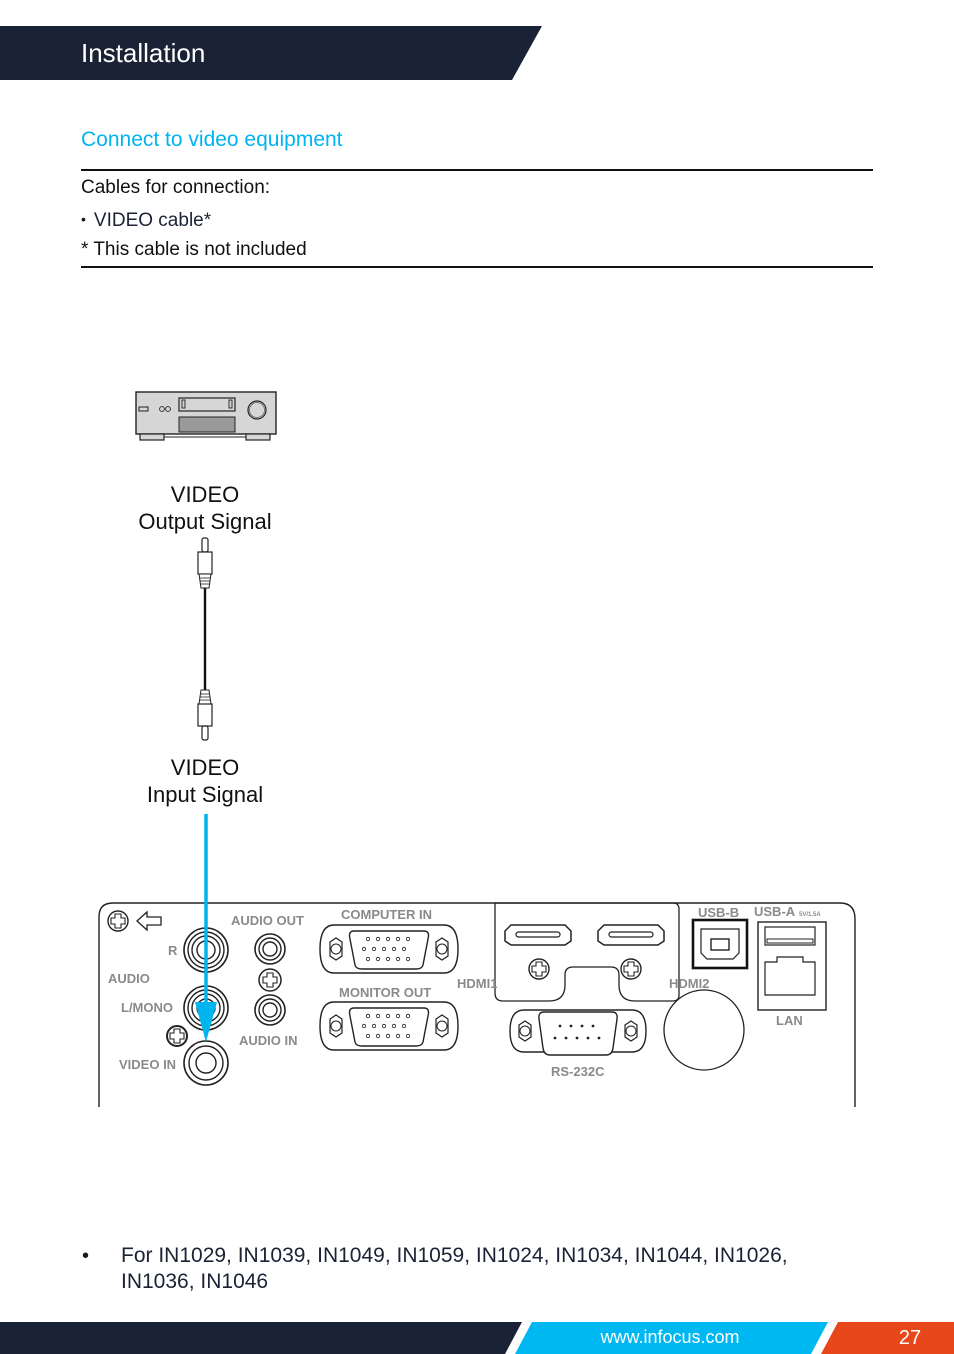  I want to click on label-hdmi2: HDMI2, so click(689, 983).